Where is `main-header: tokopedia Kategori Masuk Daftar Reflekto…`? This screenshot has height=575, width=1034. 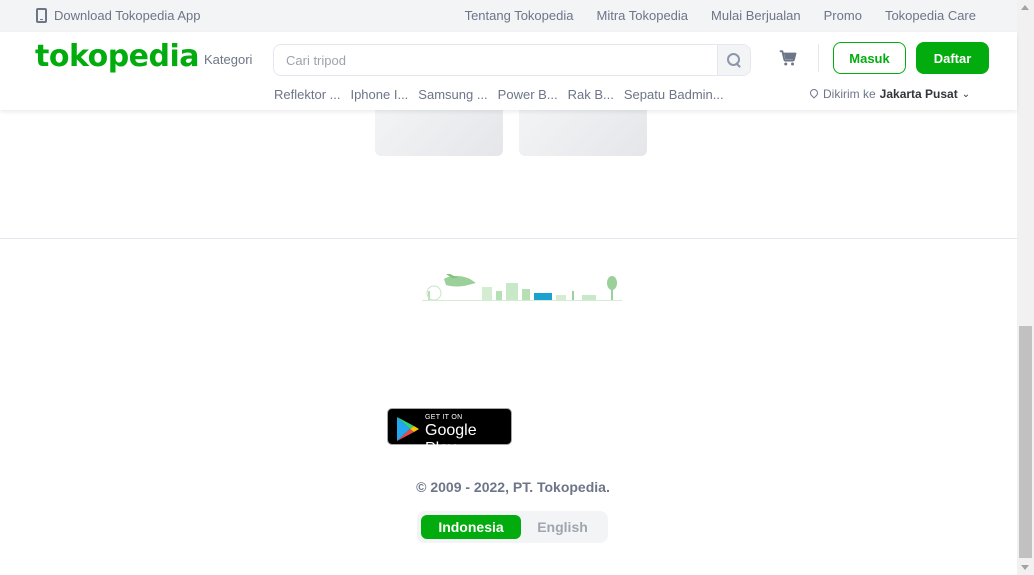
main-header: tokopedia Kategori Masuk Daftar Reflekto… is located at coordinates (508, 71).